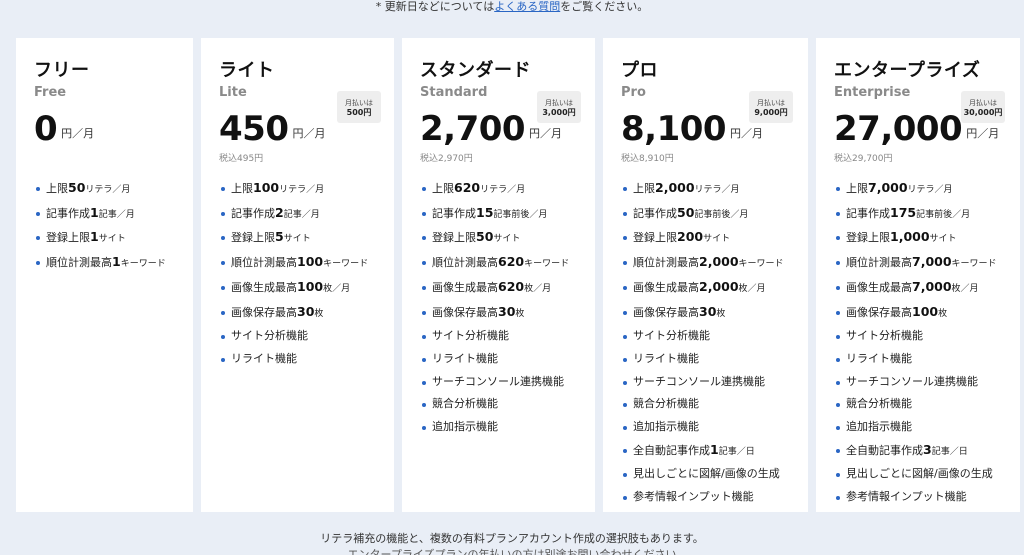  What do you see at coordinates (666, 358) in the screenshot?
I see `feature-text: リライト機能` at bounding box center [666, 358].